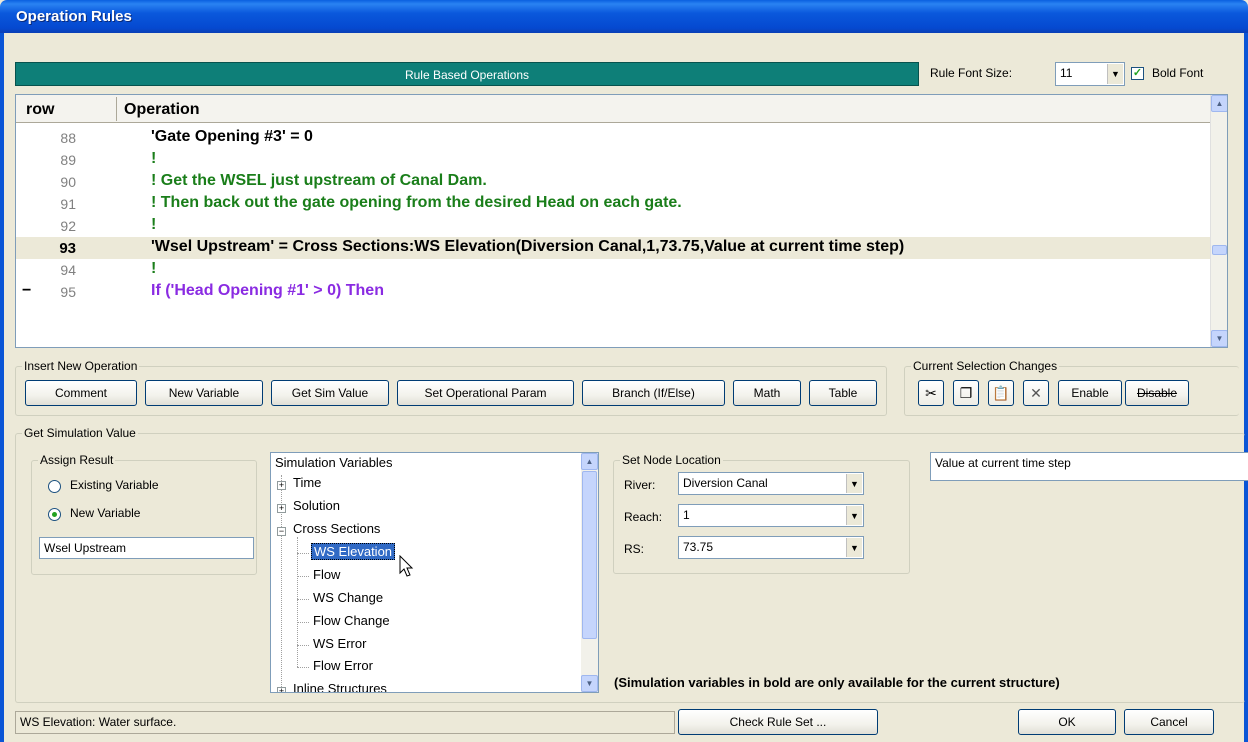  I want to click on row-number: 91, so click(68, 204).